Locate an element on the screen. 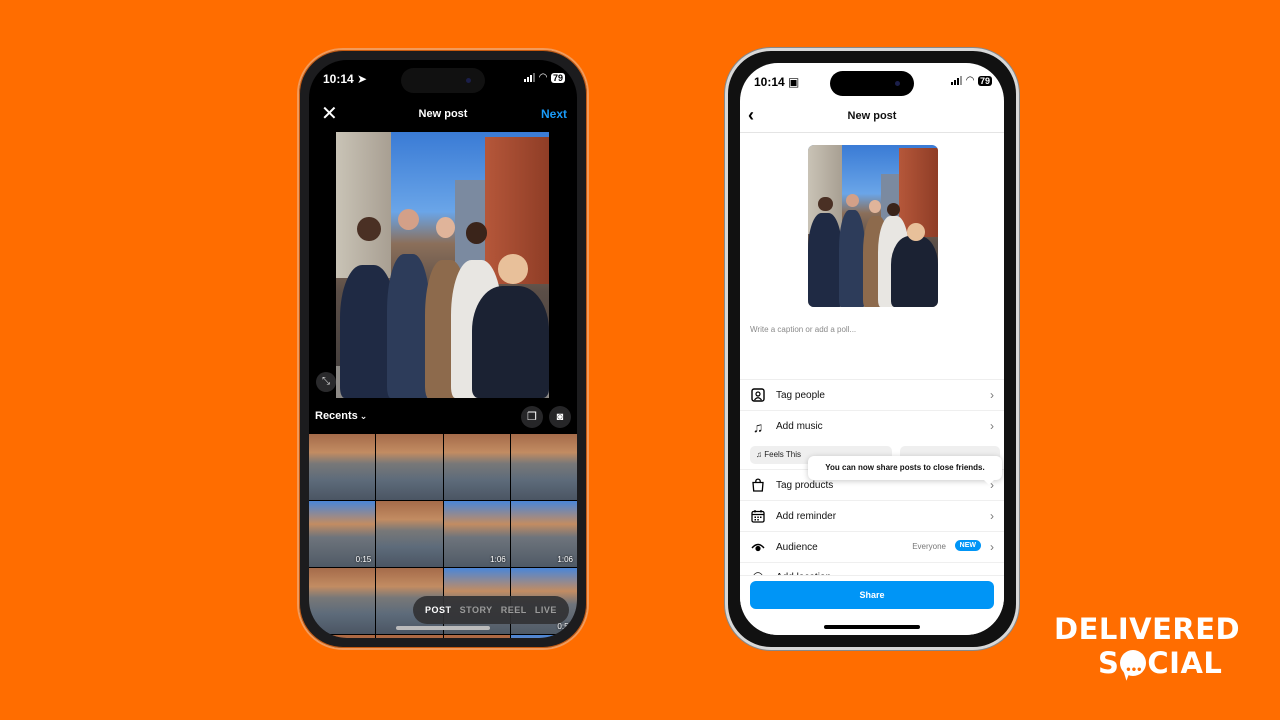 This screenshot has height=720, width=1280. shopping-bag-icon is located at coordinates (758, 485).